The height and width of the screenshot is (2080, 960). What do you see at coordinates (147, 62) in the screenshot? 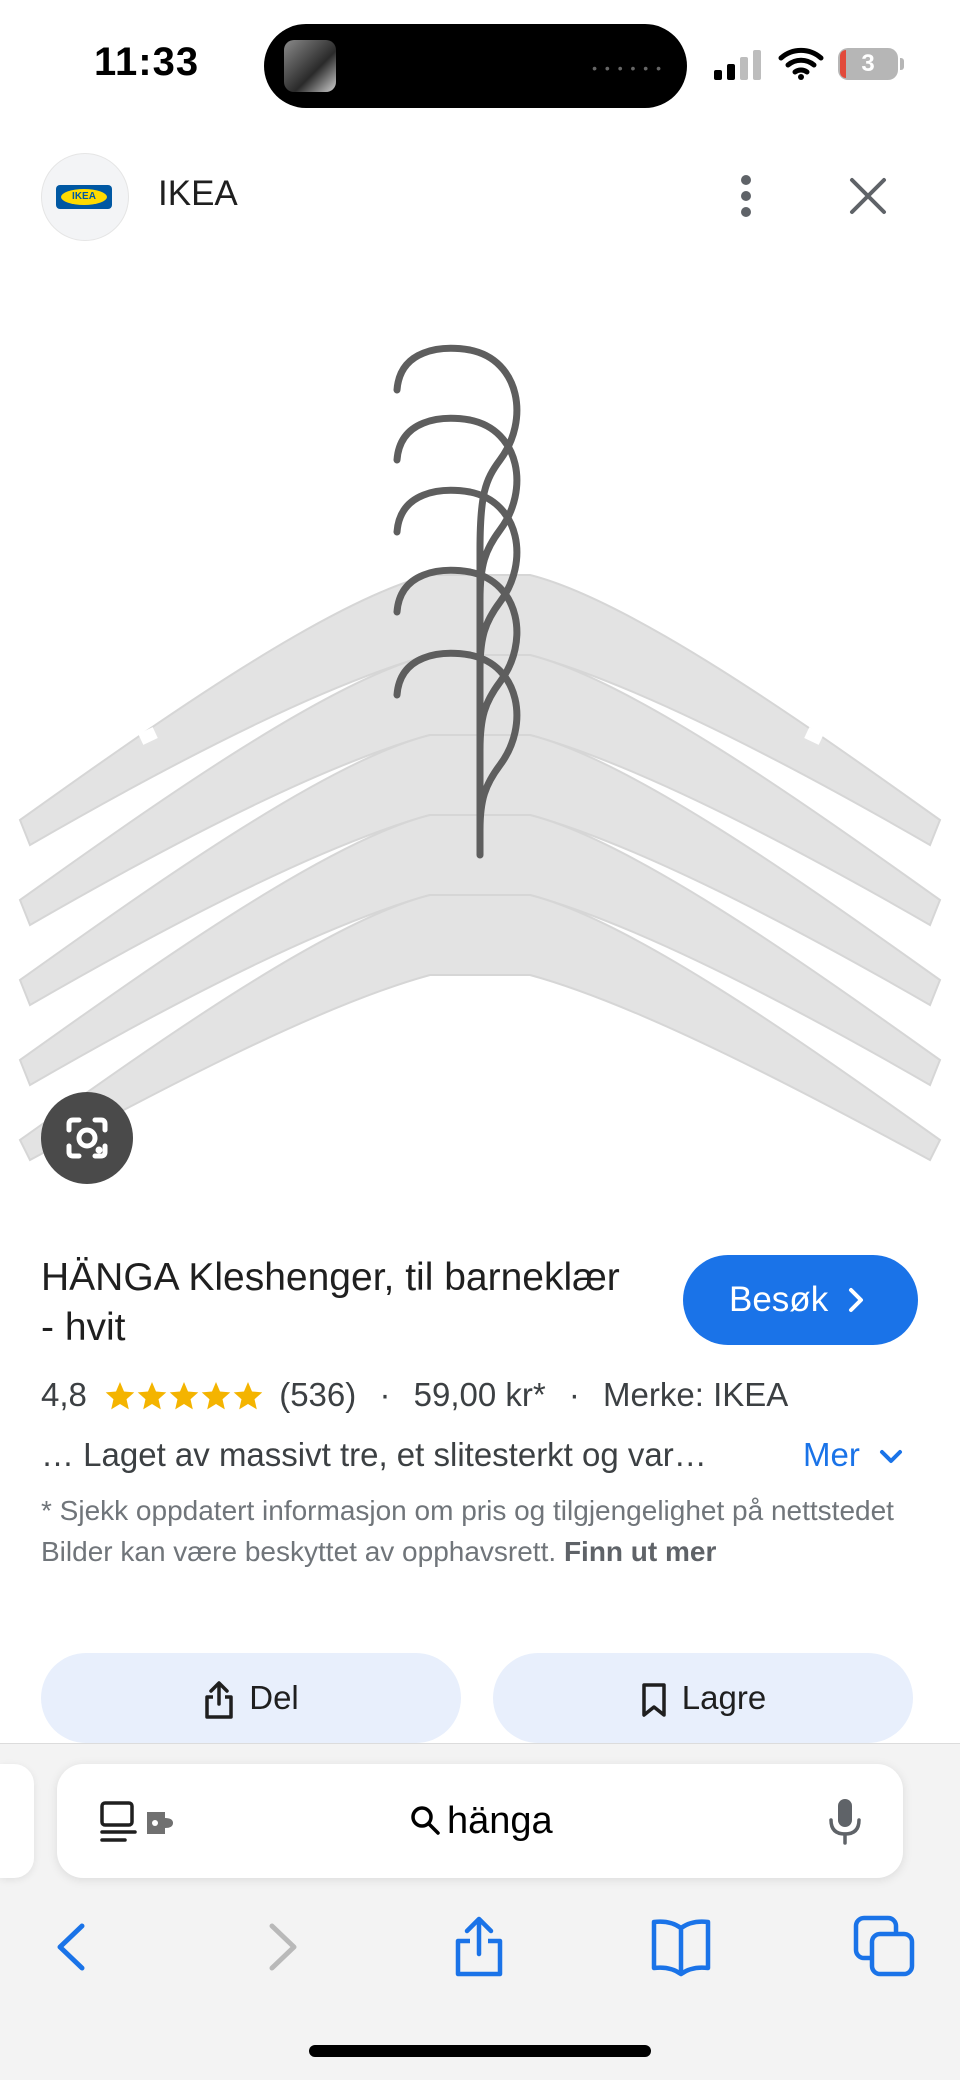
I see `status-time: 11:33` at bounding box center [147, 62].